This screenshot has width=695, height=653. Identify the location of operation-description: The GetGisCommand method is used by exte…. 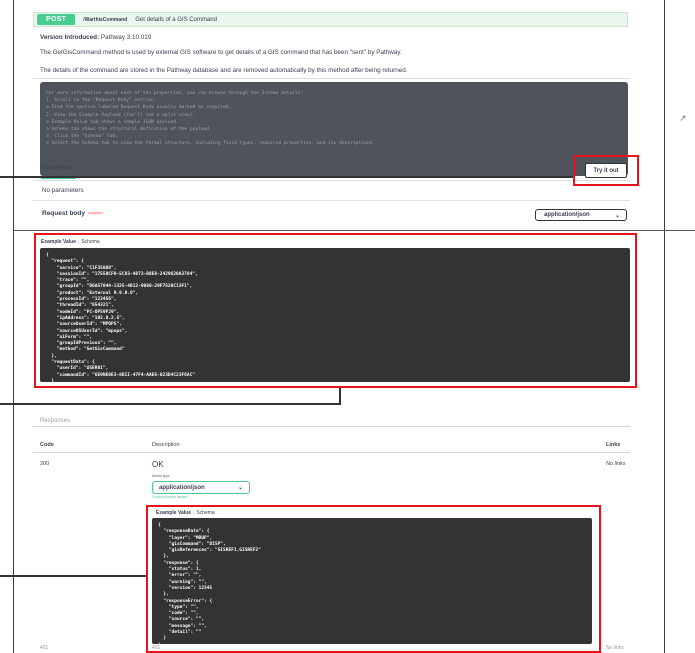
(221, 52).